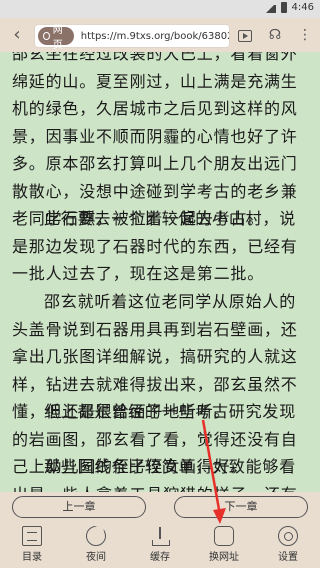 The width and height of the screenshot is (320, 568). Describe the element at coordinates (302, 7) in the screenshot. I see `status-time: 4:46` at that location.